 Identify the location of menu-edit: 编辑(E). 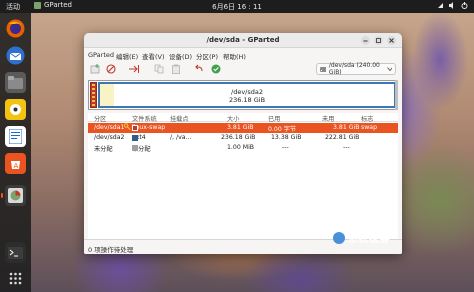
(127, 56).